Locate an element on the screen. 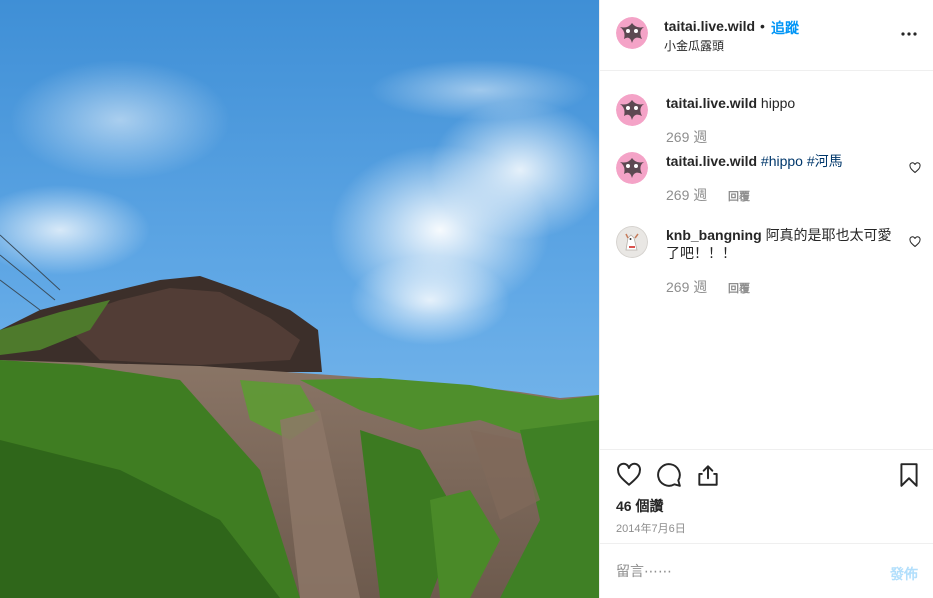 This screenshot has width=933, height=598. post-actions: 46 個讚 2014年7月6日 is located at coordinates (766, 496).